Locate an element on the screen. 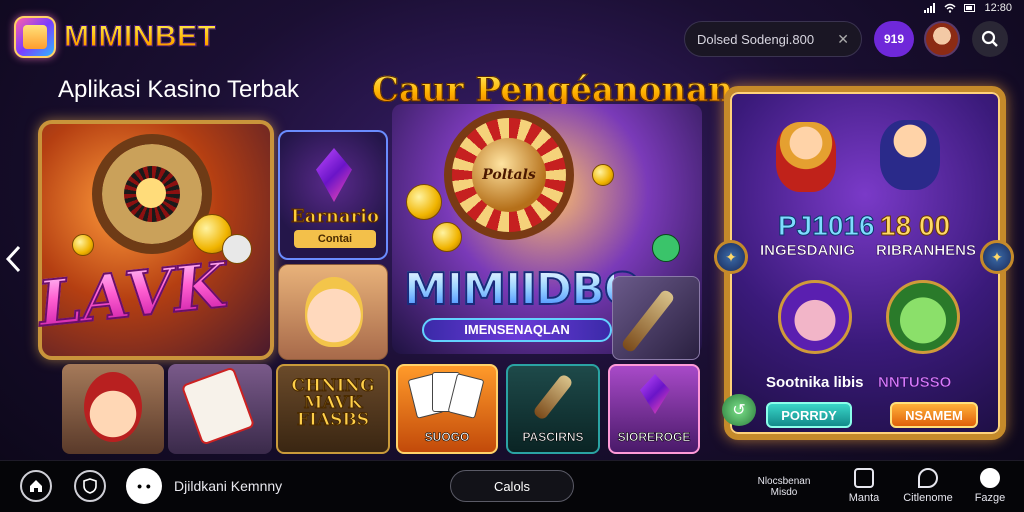 This screenshot has height=512, width=1024. avatar is located at coordinates (942, 39).